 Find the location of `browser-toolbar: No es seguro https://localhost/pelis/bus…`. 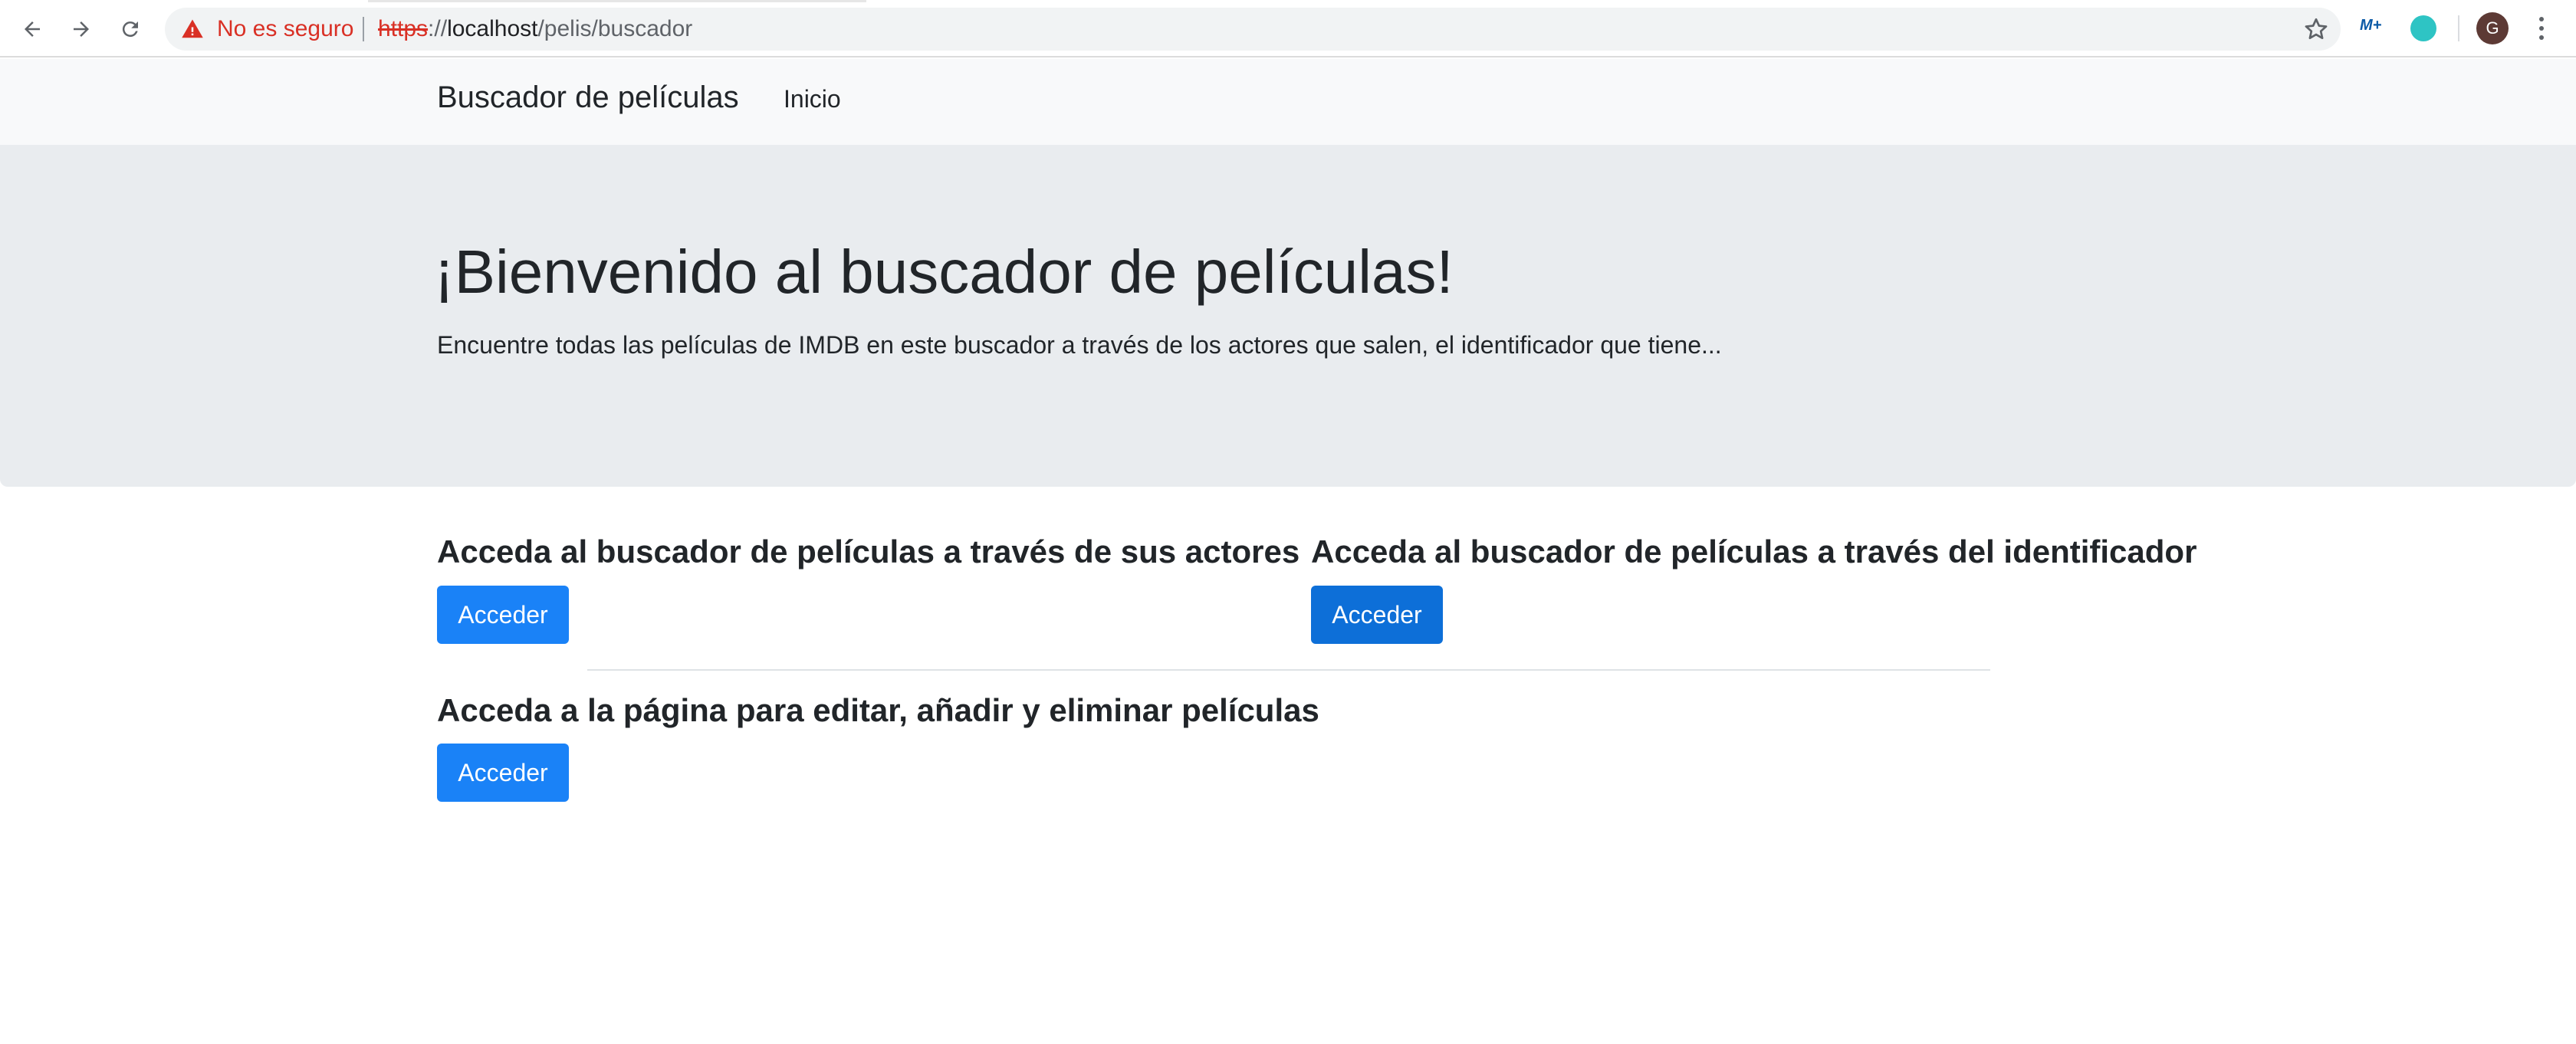

browser-toolbar: No es seguro https://localhost/pelis/bus… is located at coordinates (1288, 28).